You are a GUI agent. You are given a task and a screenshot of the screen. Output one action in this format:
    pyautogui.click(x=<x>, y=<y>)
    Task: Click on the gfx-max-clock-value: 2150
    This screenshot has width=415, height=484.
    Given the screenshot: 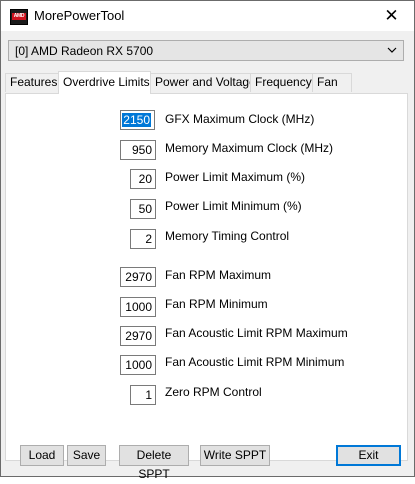 What is the action you would take?
    pyautogui.click(x=136, y=120)
    